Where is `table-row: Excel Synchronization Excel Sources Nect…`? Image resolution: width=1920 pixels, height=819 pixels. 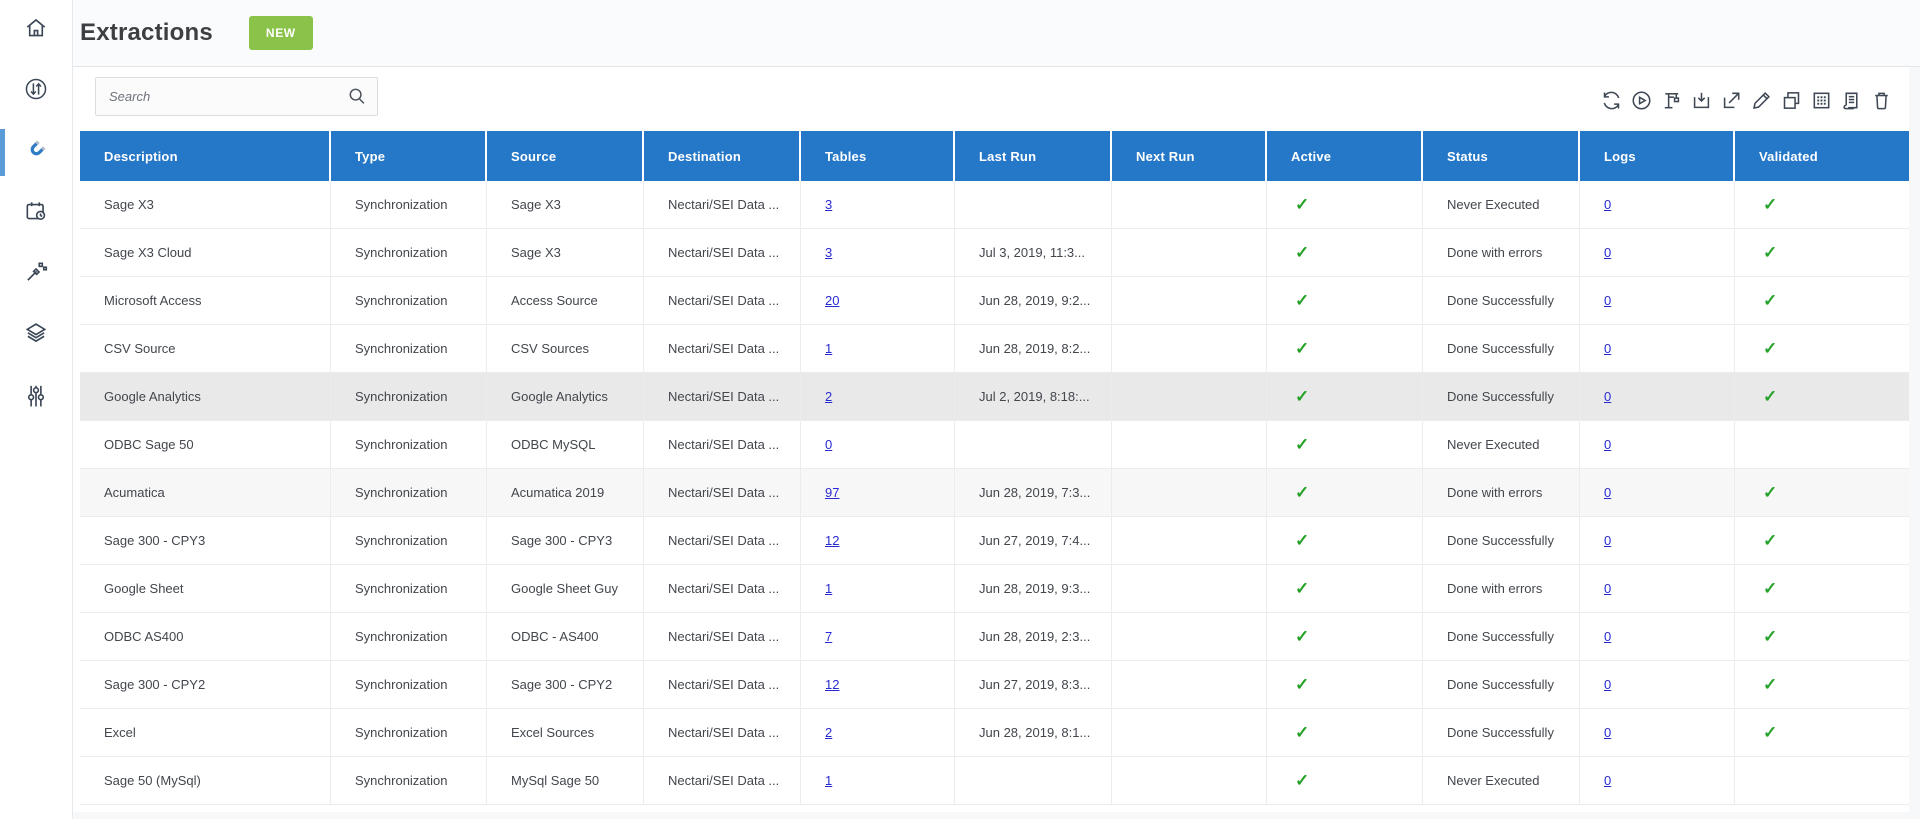 table-row: Excel Synchronization Excel Sources Nect… is located at coordinates (994, 733).